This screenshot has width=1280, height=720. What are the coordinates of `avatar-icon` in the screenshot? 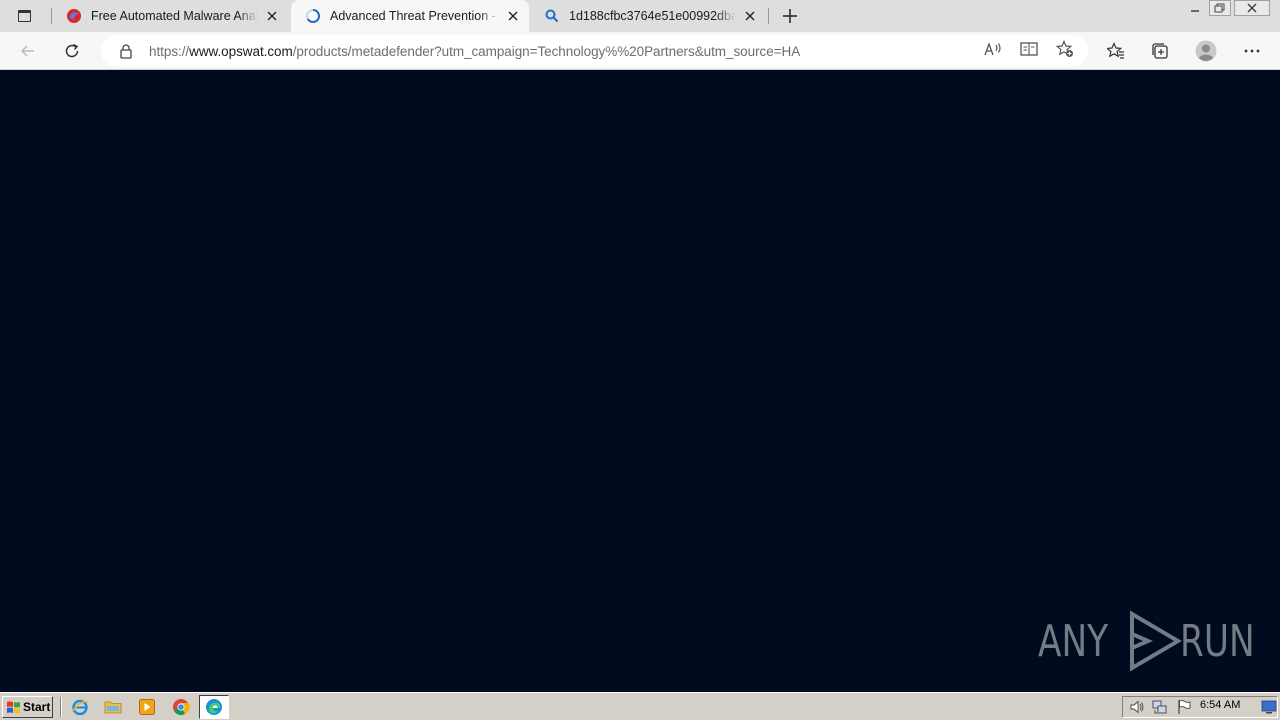 It's located at (1206, 51).